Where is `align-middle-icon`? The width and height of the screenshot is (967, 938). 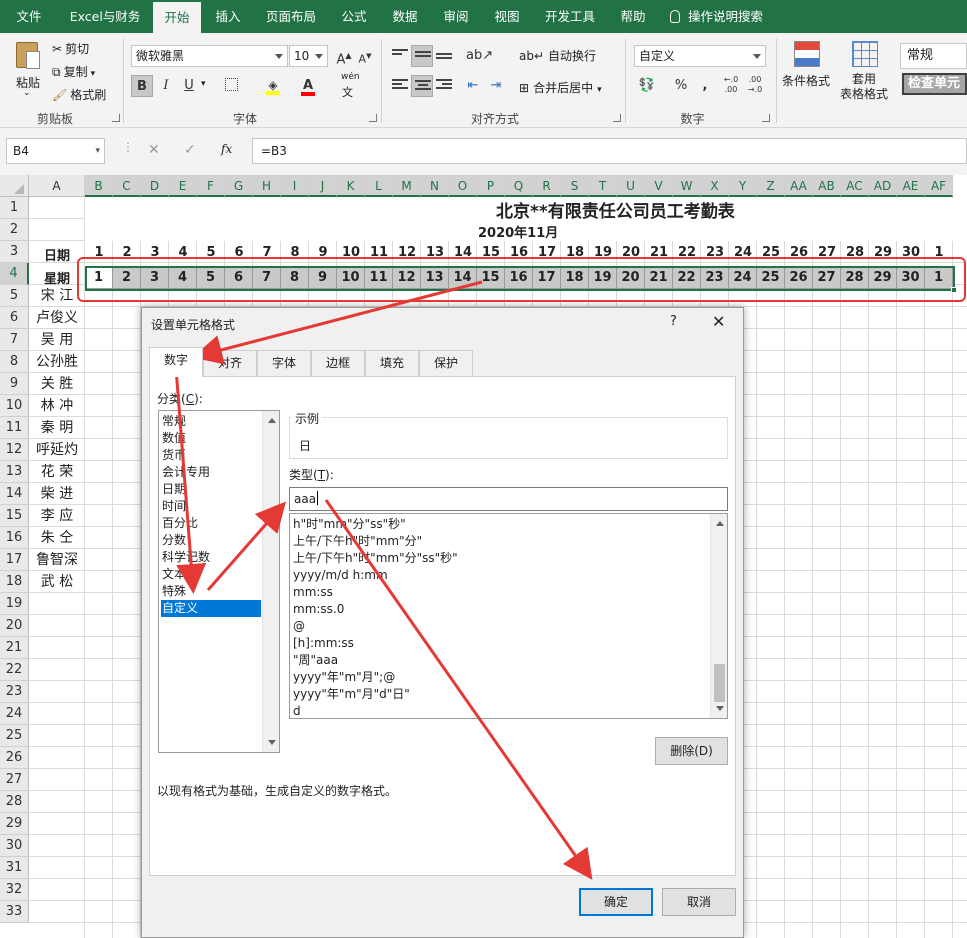
align-middle-icon is located at coordinates (422, 56).